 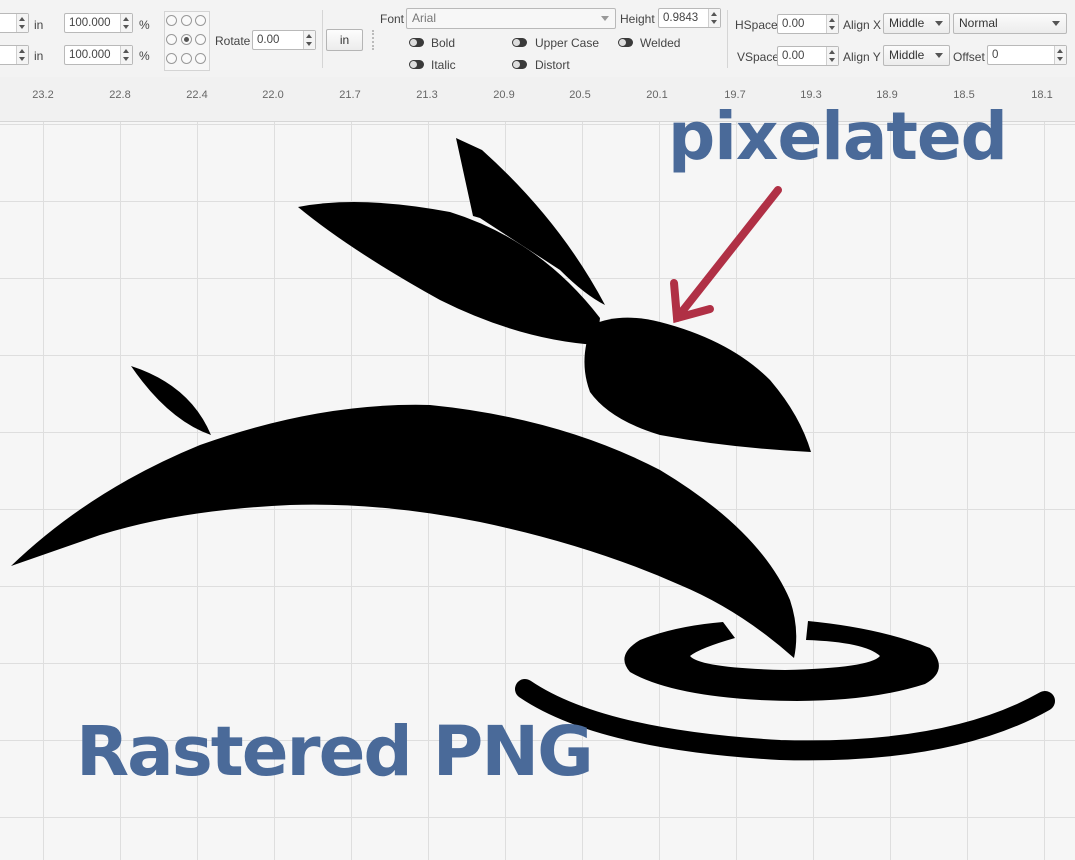 What do you see at coordinates (335, 752) in the screenshot?
I see `rastered-png-annotation: Rastered PNG` at bounding box center [335, 752].